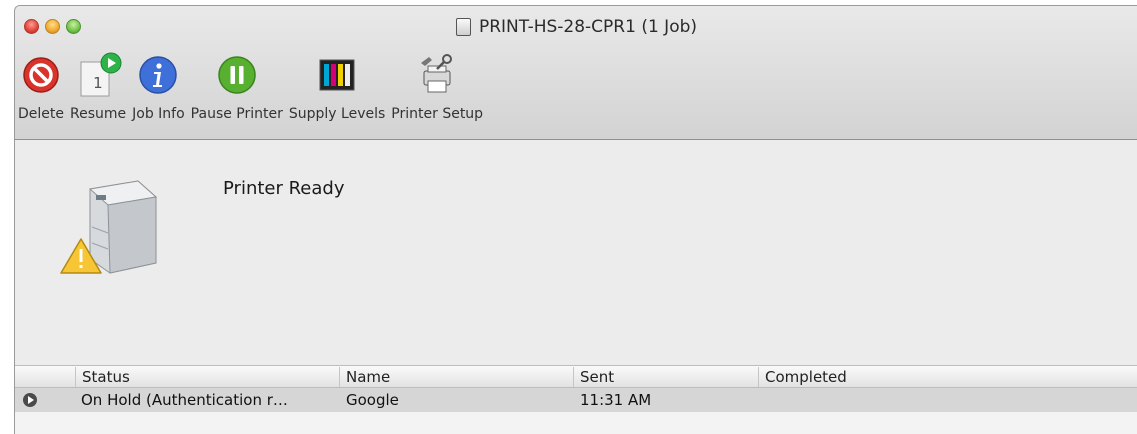  Describe the element at coordinates (588, 27) in the screenshot. I see `window-title: PRINT-HS-28-CPR1 (1 Job)` at that location.